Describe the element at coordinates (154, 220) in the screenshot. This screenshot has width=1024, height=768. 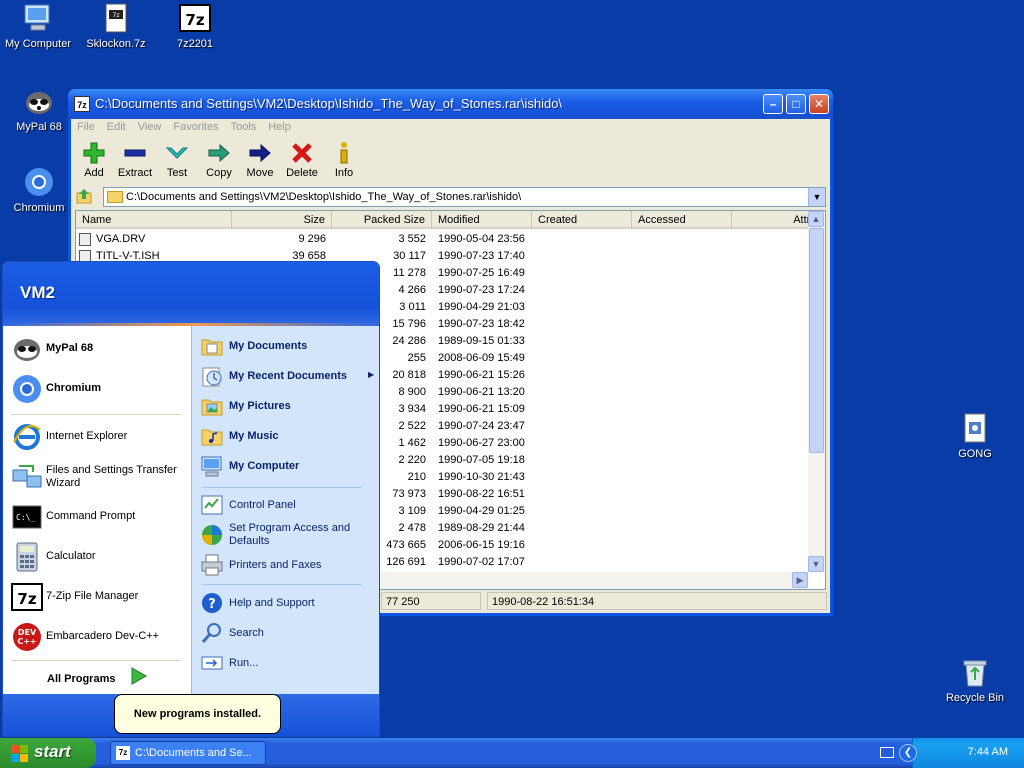
I see `column-name: Name` at that location.